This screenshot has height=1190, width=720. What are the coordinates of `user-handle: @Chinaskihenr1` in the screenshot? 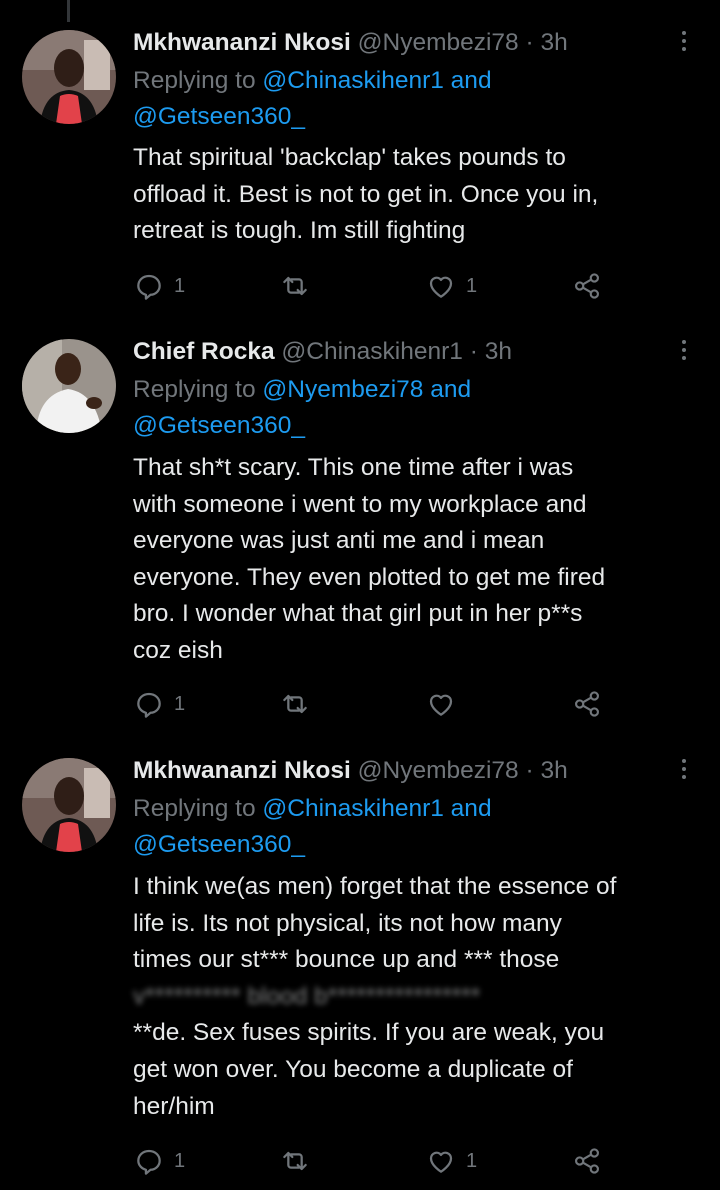 It's located at (372, 351).